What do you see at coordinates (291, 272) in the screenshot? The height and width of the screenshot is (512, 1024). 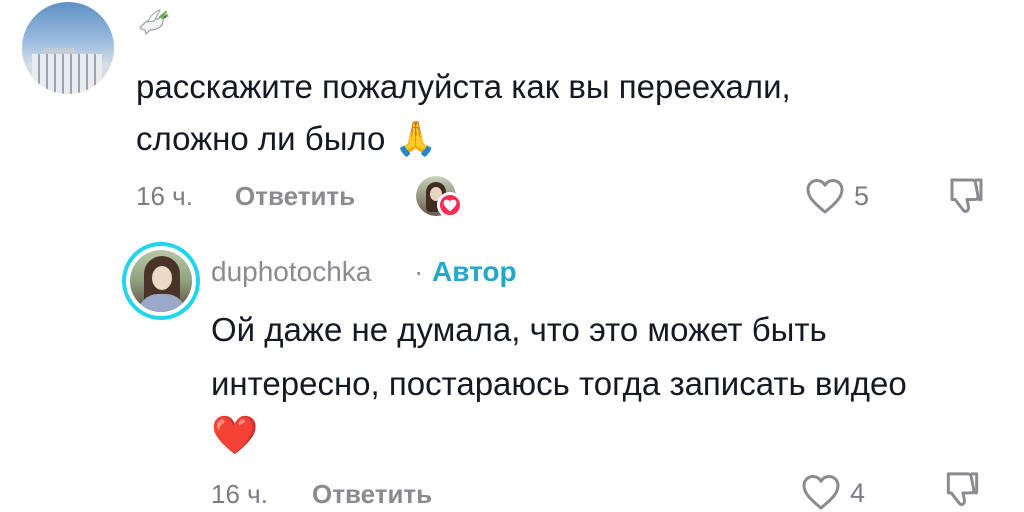 I see `reply-username: duphotochka` at bounding box center [291, 272].